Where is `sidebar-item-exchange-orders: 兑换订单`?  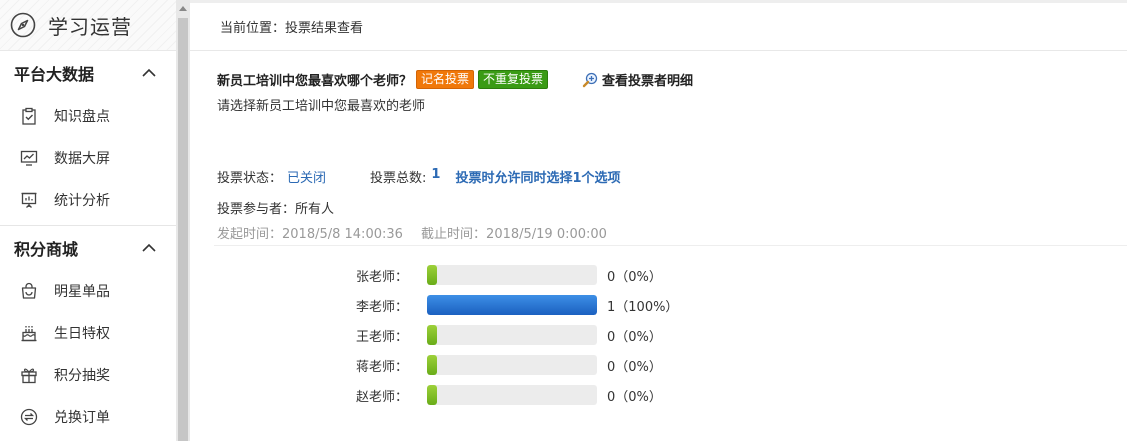
sidebar-item-exchange-orders: 兑换订单 is located at coordinates (88, 417).